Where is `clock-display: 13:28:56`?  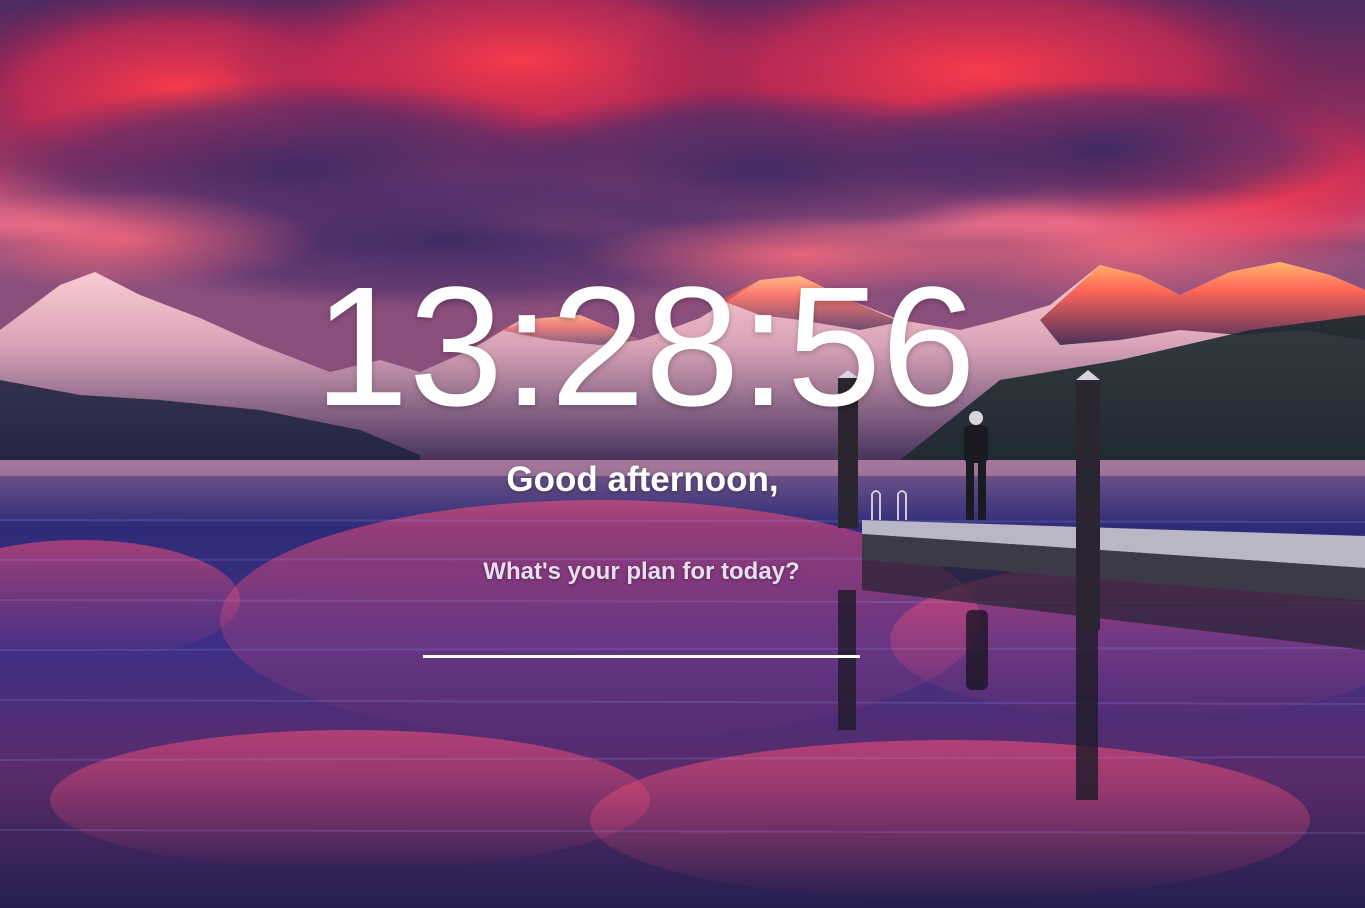 clock-display: 13:28:56 is located at coordinates (645, 347).